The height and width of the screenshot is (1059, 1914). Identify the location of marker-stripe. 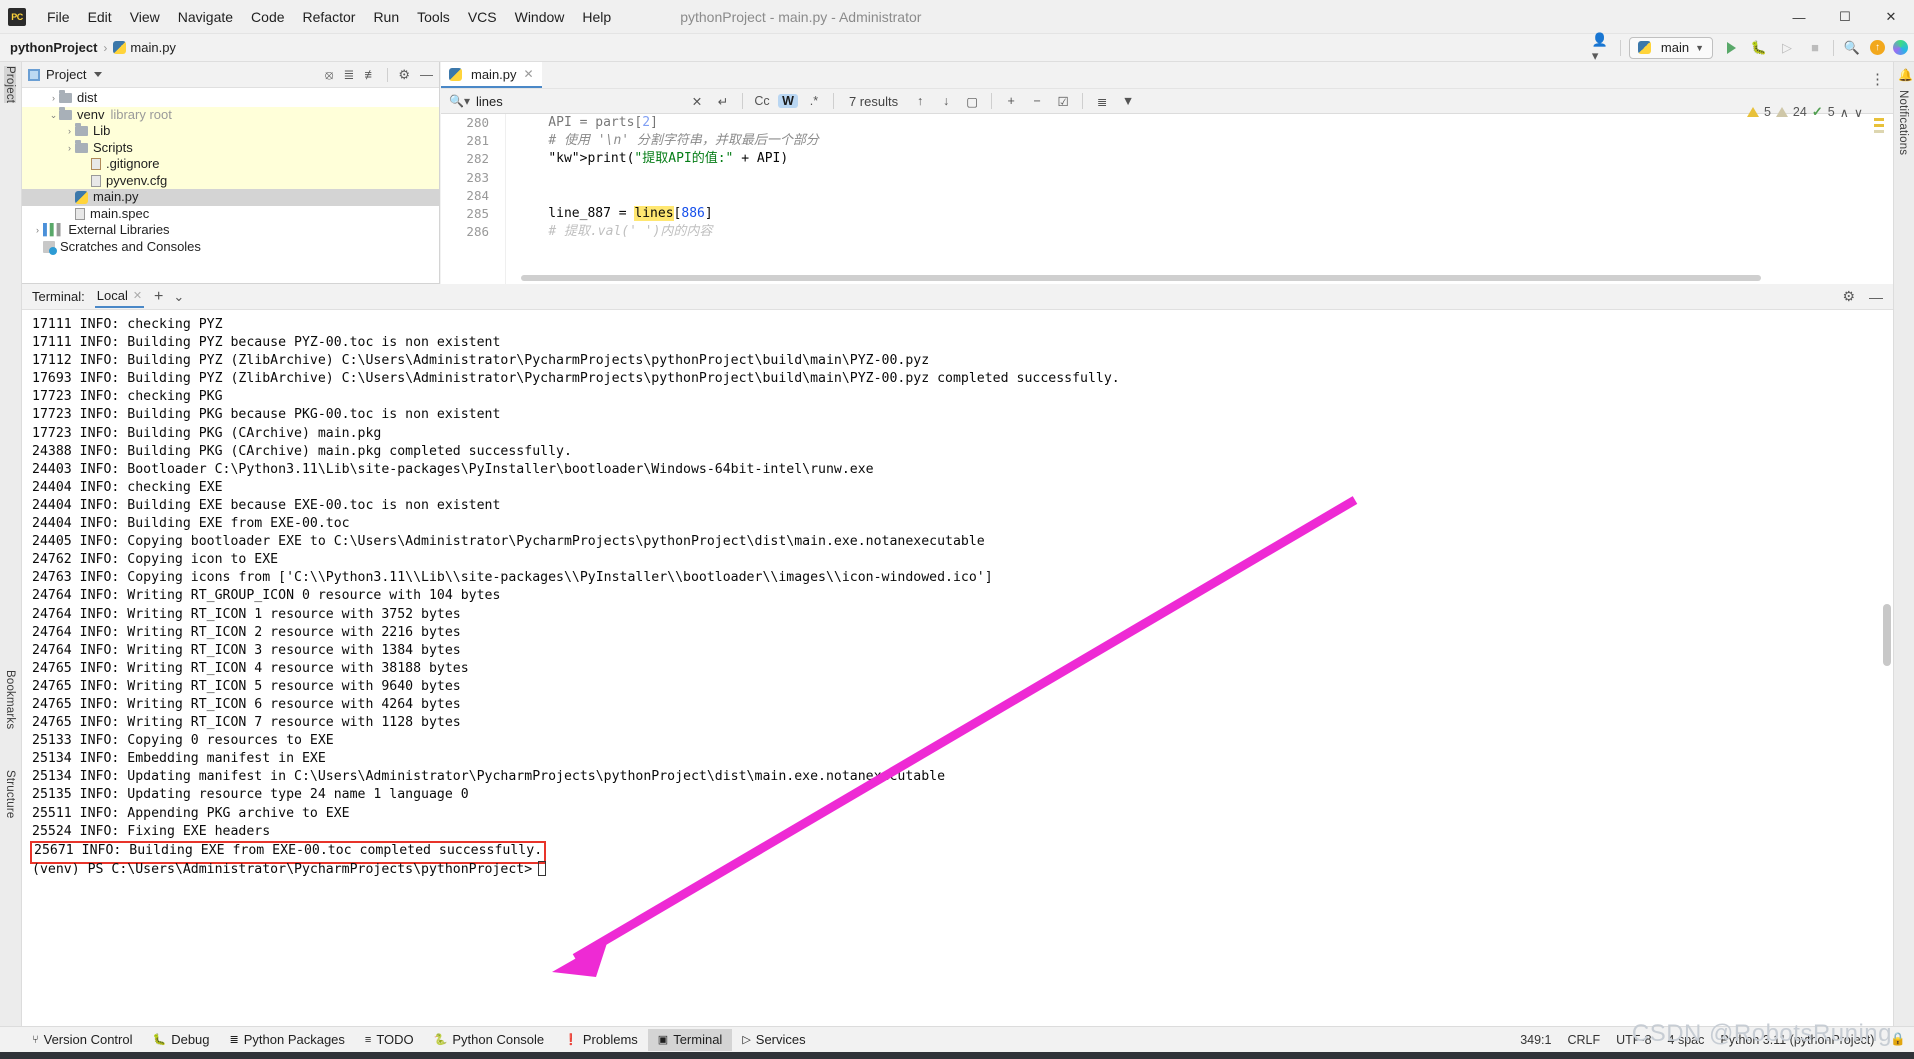
(1879, 127).